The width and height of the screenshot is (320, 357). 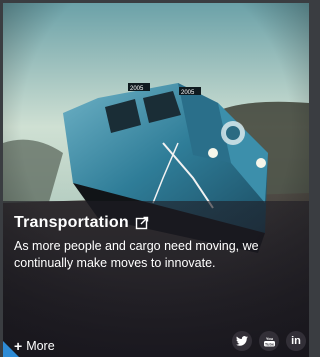 I want to click on youtube-icon: You Tube, so click(x=269, y=341).